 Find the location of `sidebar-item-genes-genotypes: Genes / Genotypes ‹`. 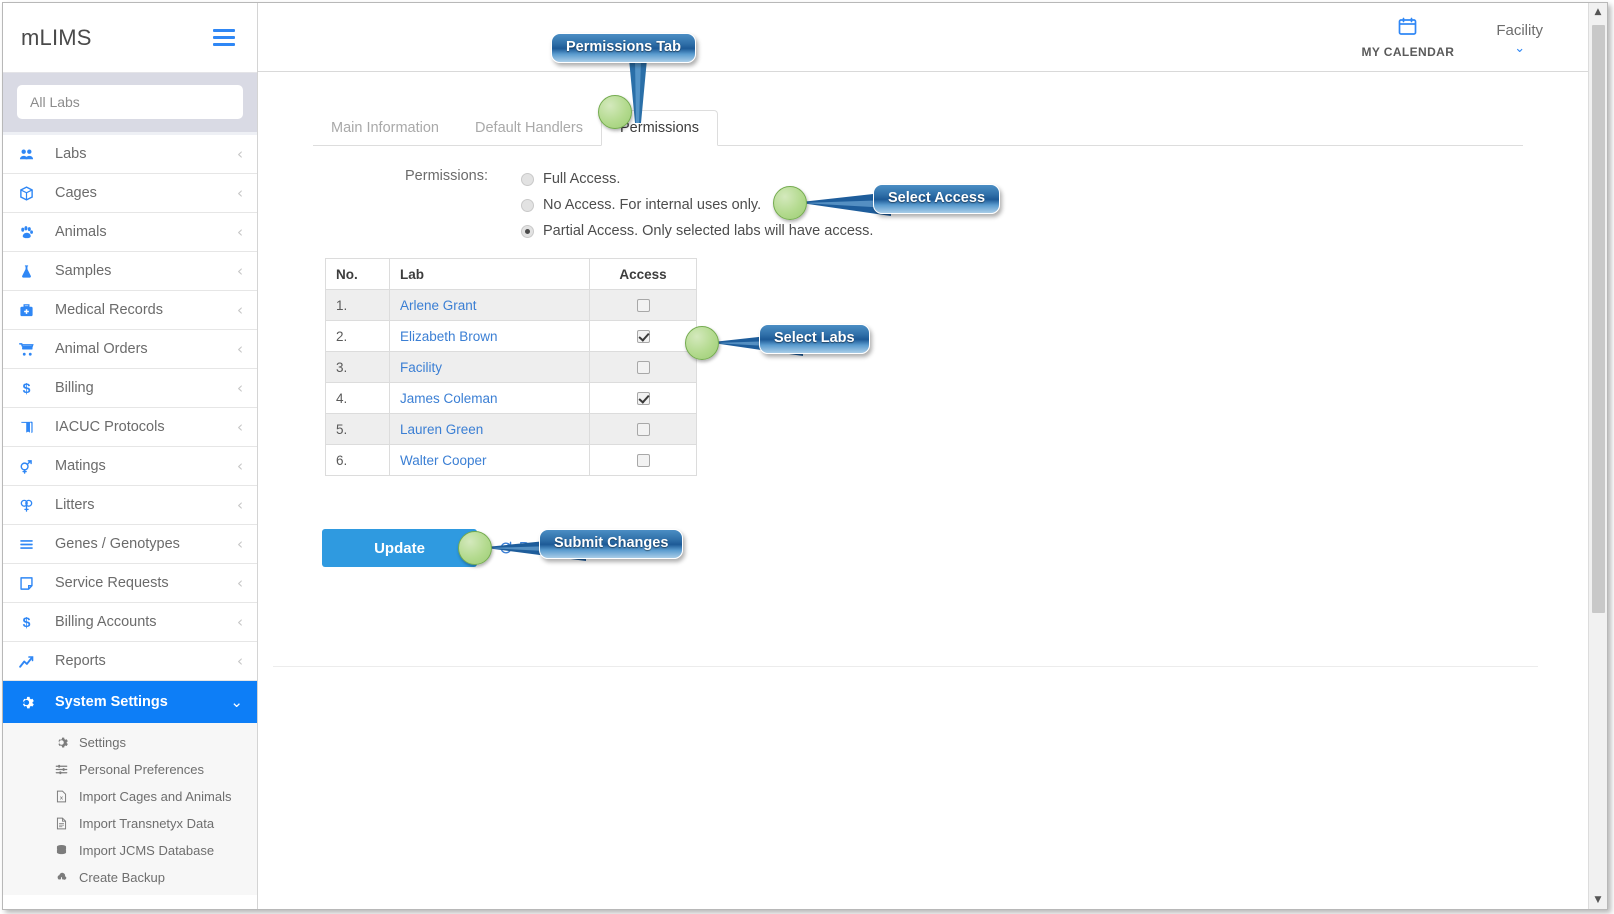

sidebar-item-genes-genotypes: Genes / Genotypes ‹ is located at coordinates (130, 544).